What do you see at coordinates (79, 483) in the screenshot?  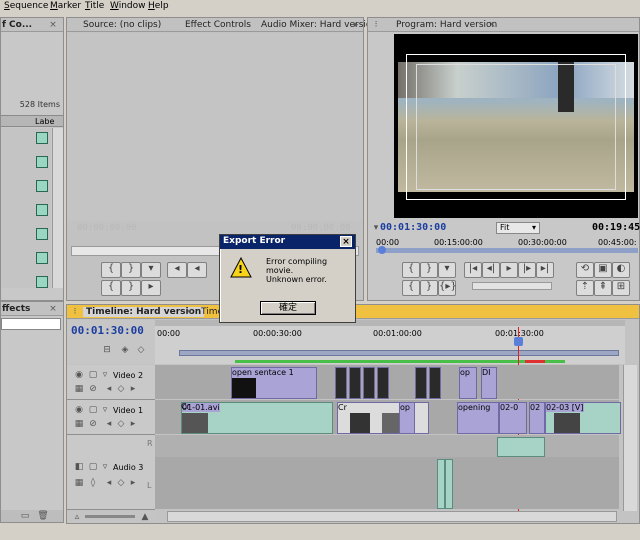 I see `waveform-icon: ▦` at bounding box center [79, 483].